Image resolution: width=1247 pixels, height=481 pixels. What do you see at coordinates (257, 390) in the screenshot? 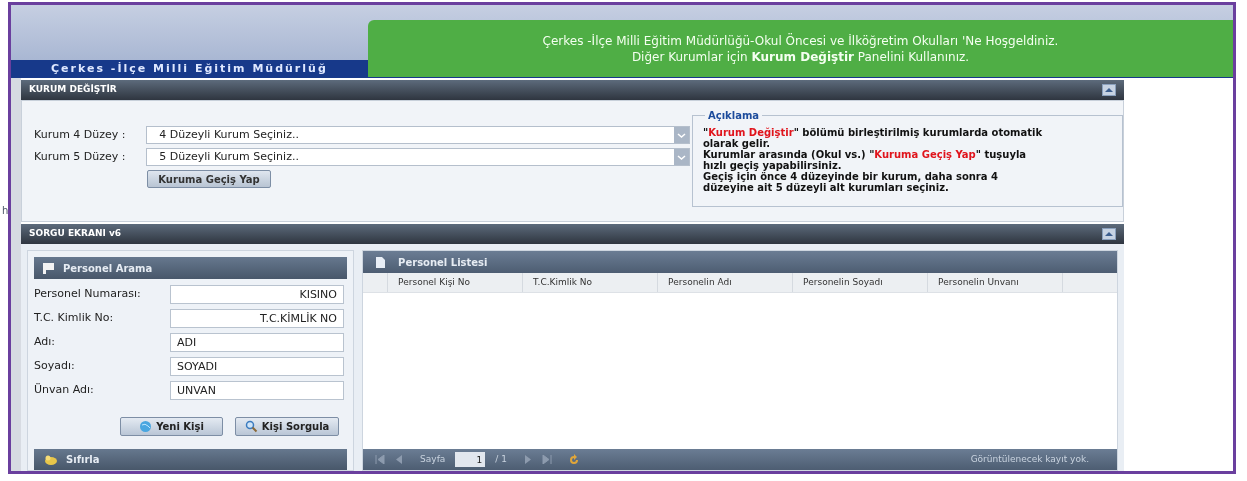
I see `text-field: UNVAN` at bounding box center [257, 390].